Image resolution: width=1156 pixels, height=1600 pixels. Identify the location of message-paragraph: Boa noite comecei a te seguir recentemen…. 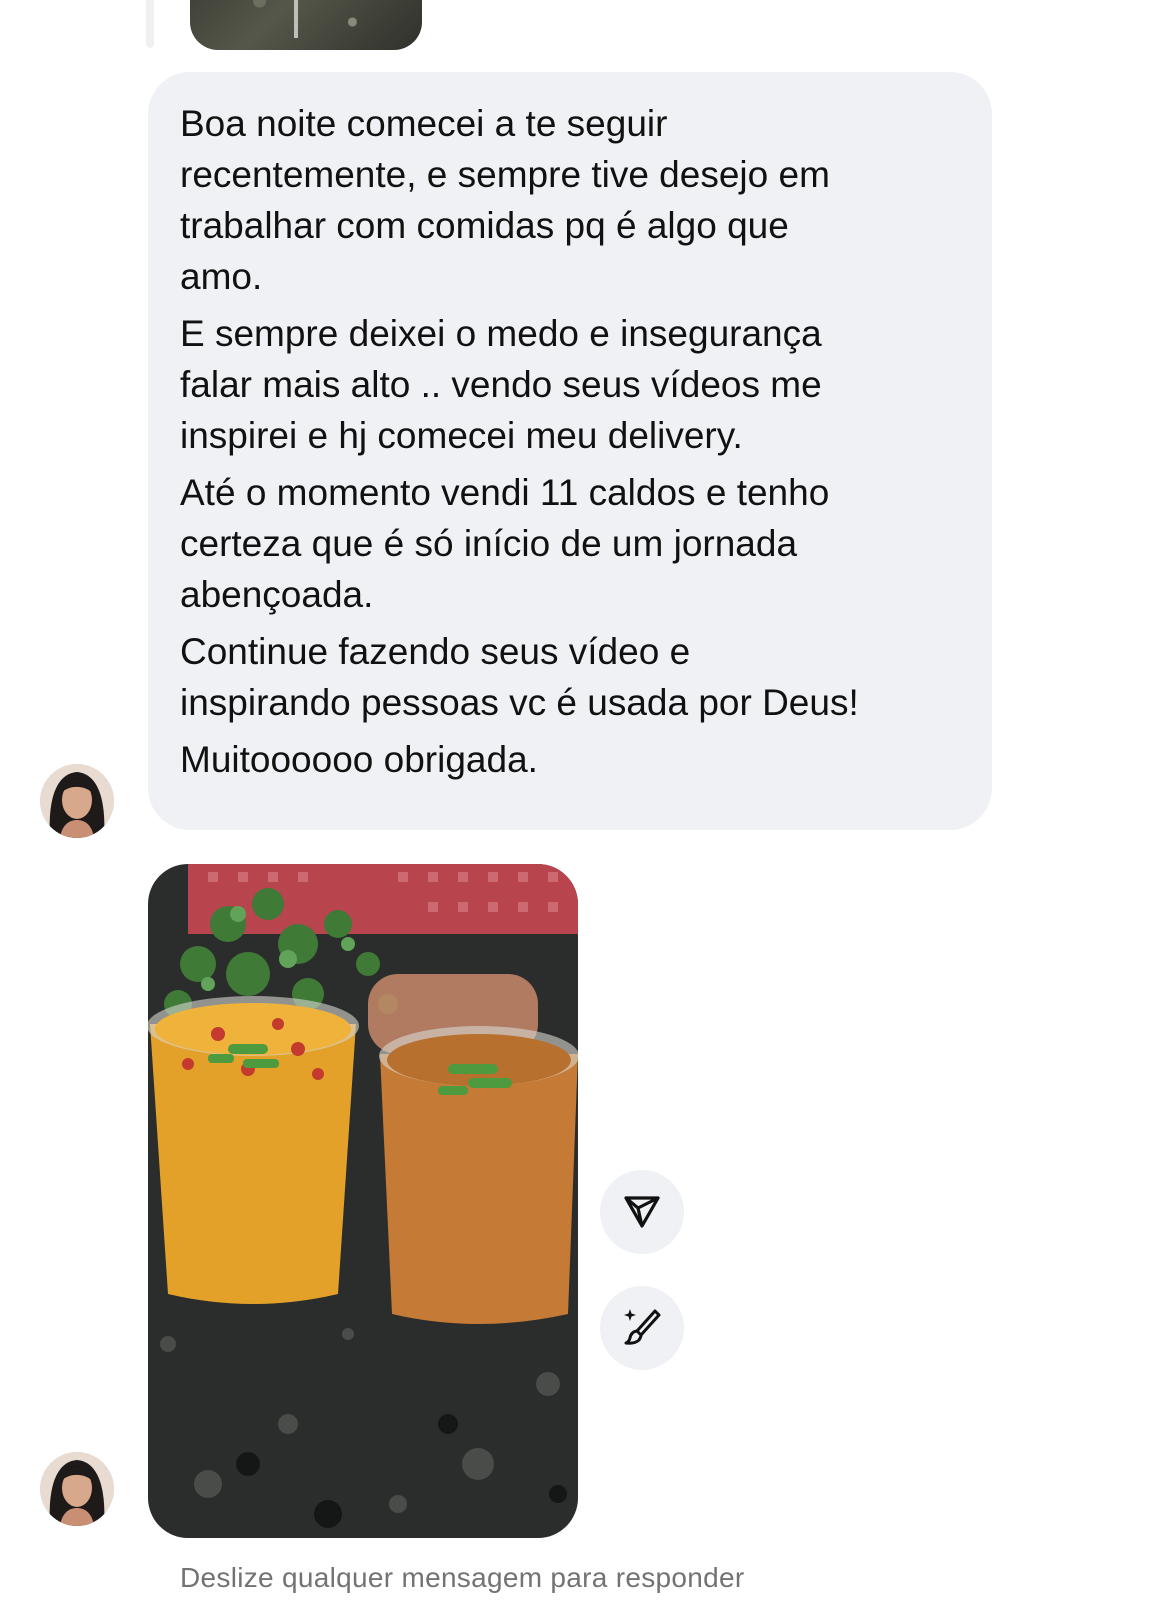
(505, 200).